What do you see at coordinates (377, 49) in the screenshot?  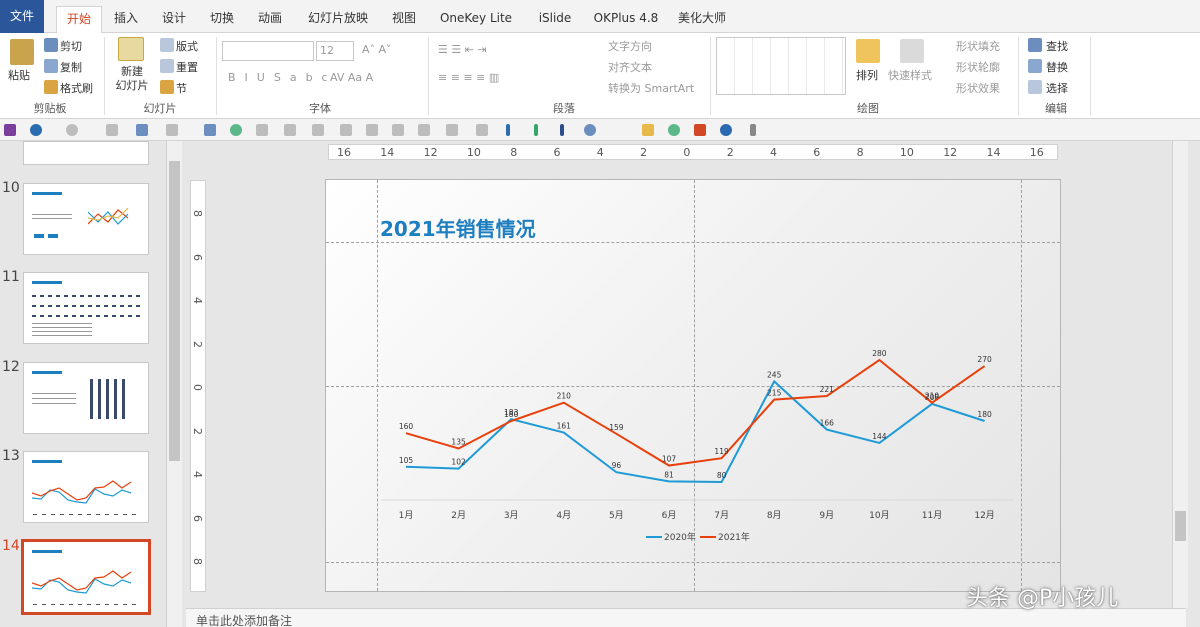 I see `font-grow-button: A˄ A˅` at bounding box center [377, 49].